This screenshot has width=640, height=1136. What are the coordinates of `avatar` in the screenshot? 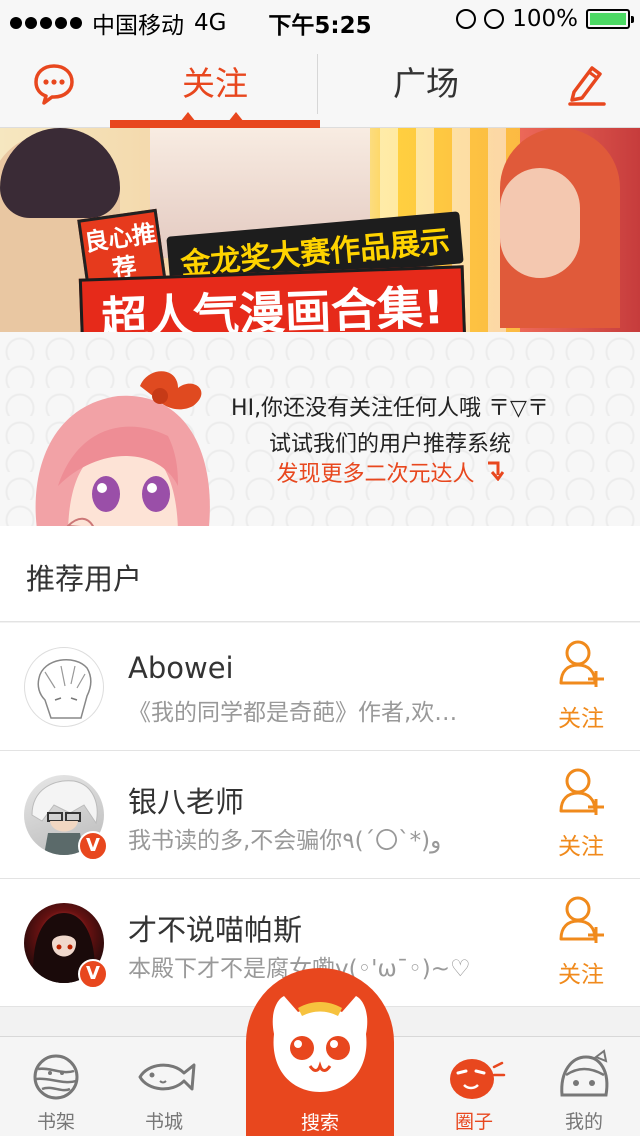 It's located at (64, 687).